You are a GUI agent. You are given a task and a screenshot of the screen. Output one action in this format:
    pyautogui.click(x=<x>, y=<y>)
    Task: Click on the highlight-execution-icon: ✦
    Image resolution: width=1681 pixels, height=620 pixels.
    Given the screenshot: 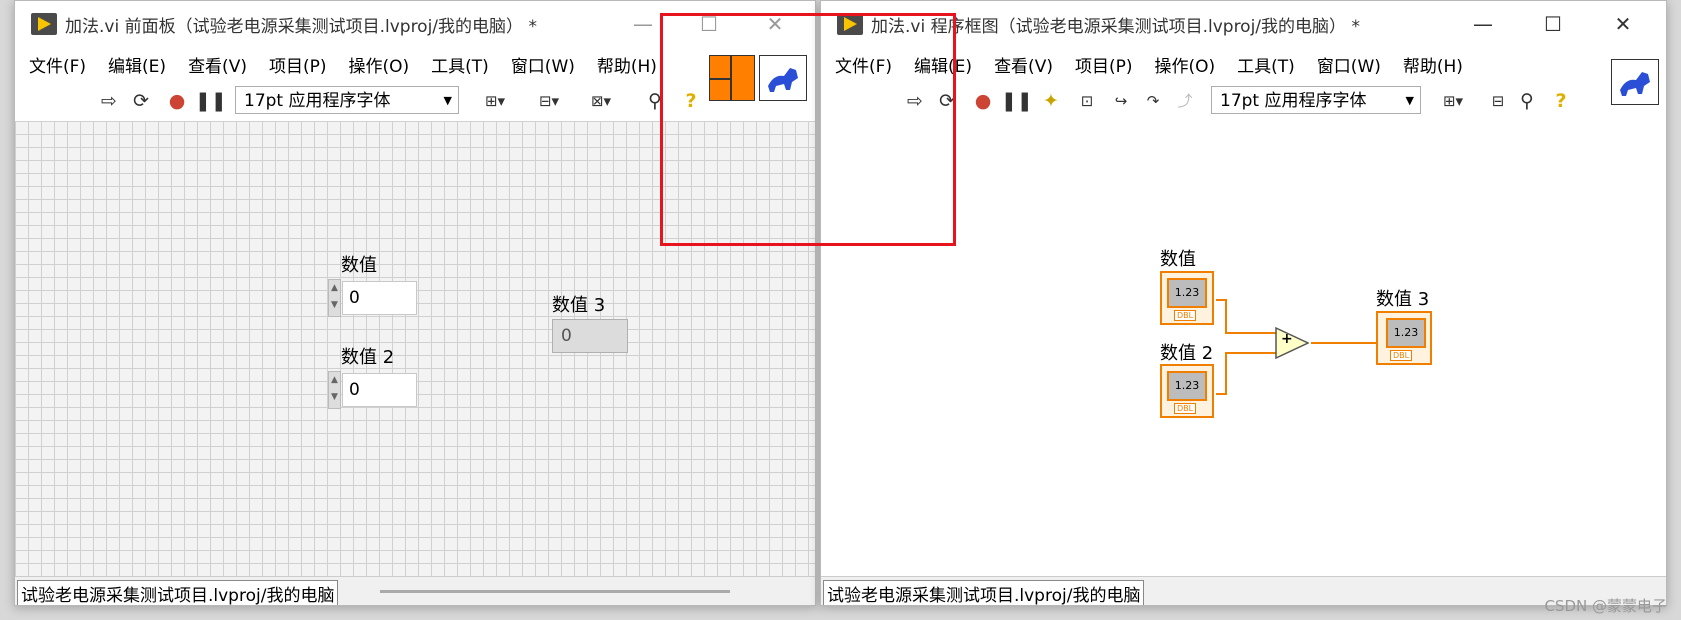 What is the action you would take?
    pyautogui.click(x=1051, y=101)
    